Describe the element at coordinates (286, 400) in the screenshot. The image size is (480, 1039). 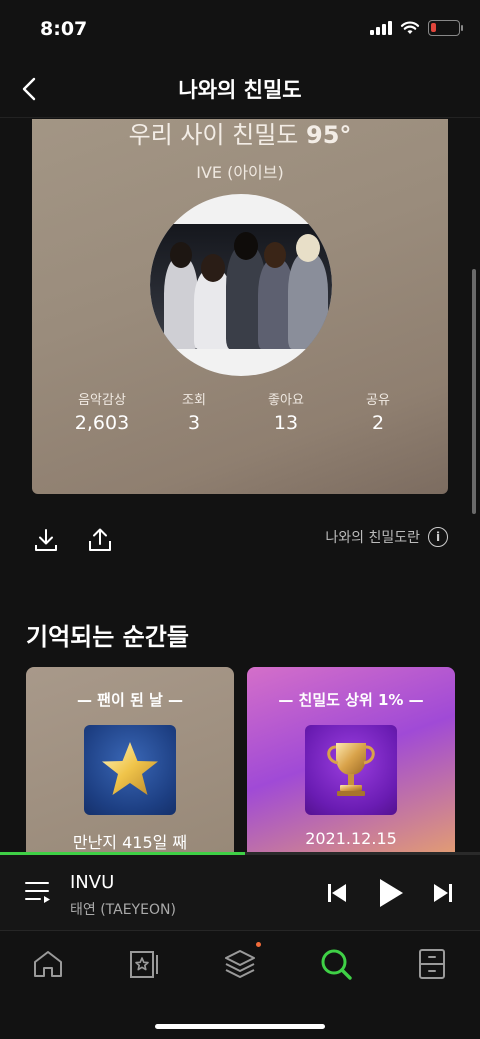
I see `stat-label: 좋아요` at that location.